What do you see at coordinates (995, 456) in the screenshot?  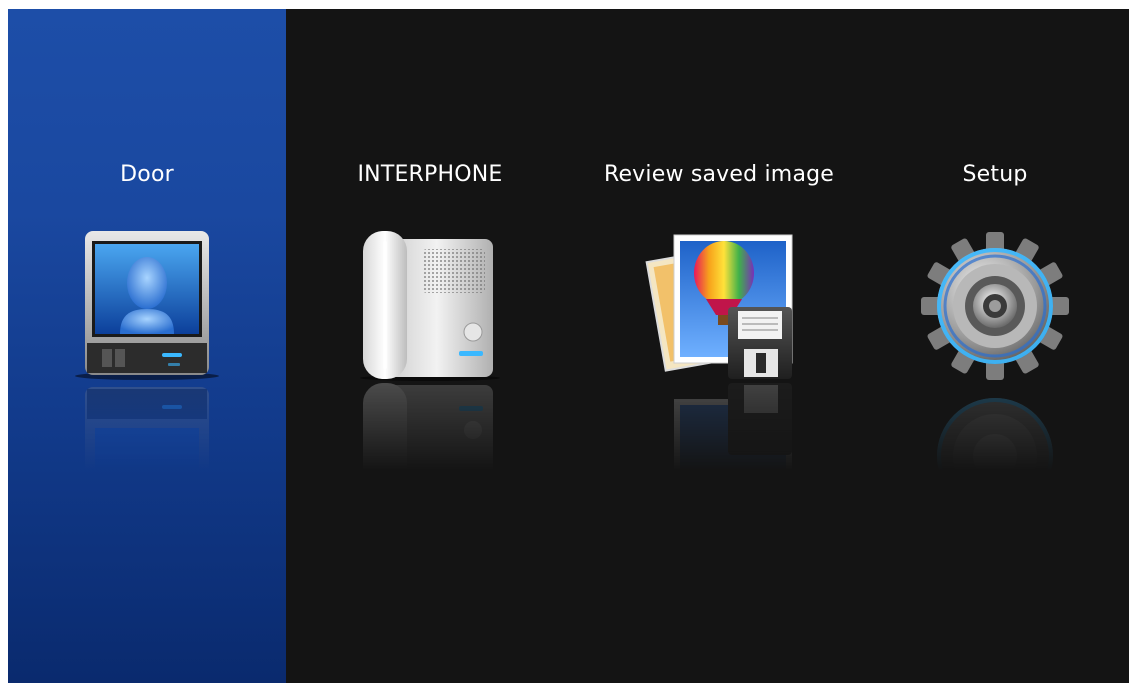 I see `gear-reflection` at bounding box center [995, 456].